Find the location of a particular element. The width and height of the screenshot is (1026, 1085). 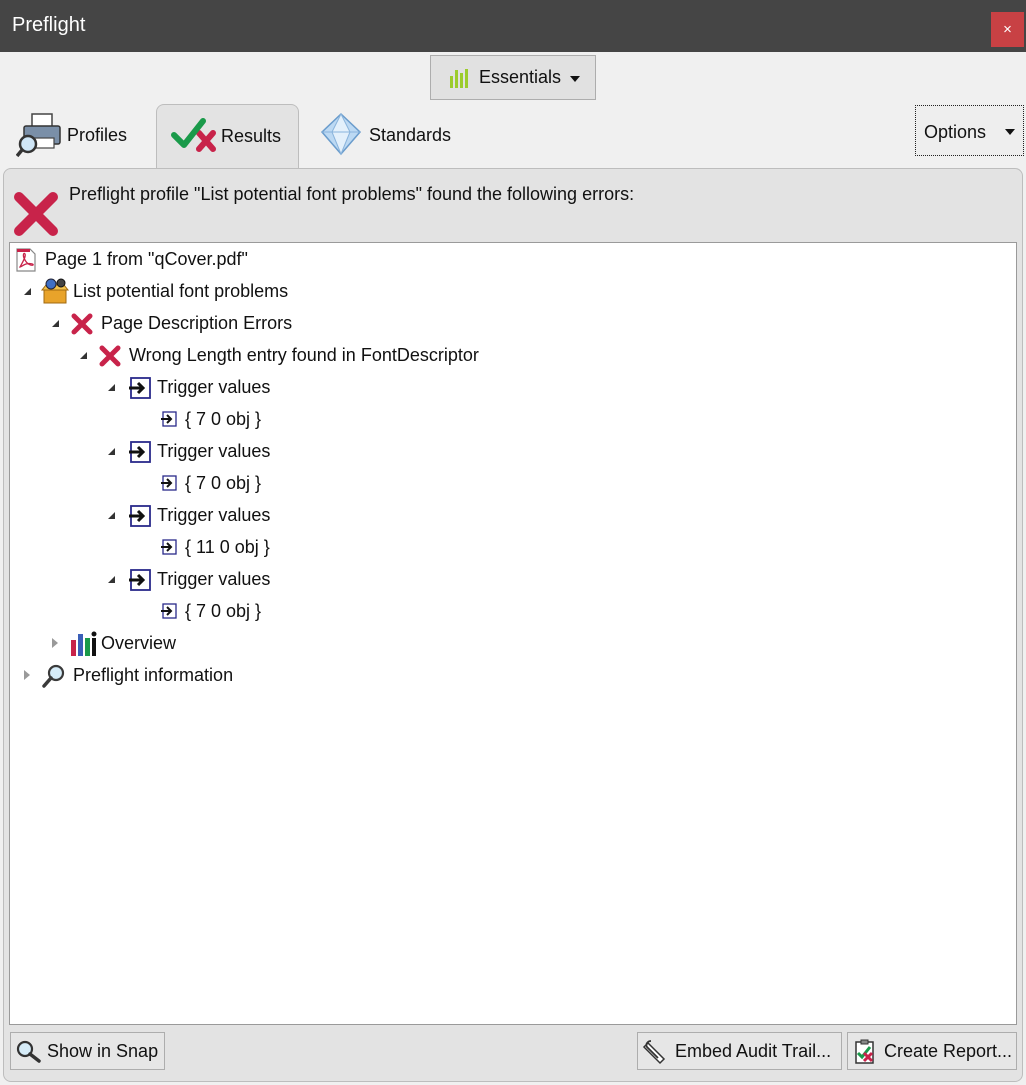

bar-chart-icon is located at coordinates (459, 78).